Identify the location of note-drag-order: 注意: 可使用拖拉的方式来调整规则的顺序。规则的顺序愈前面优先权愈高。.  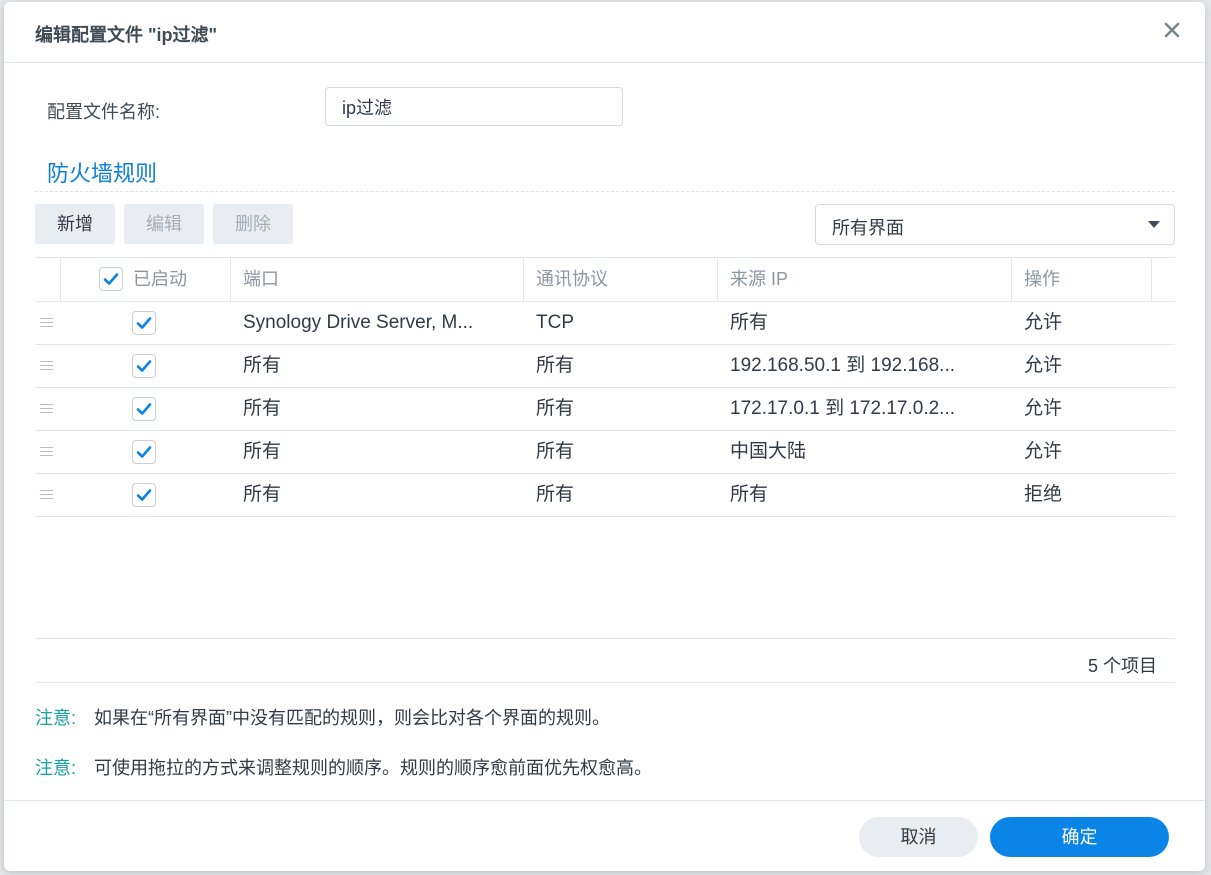
(343, 767).